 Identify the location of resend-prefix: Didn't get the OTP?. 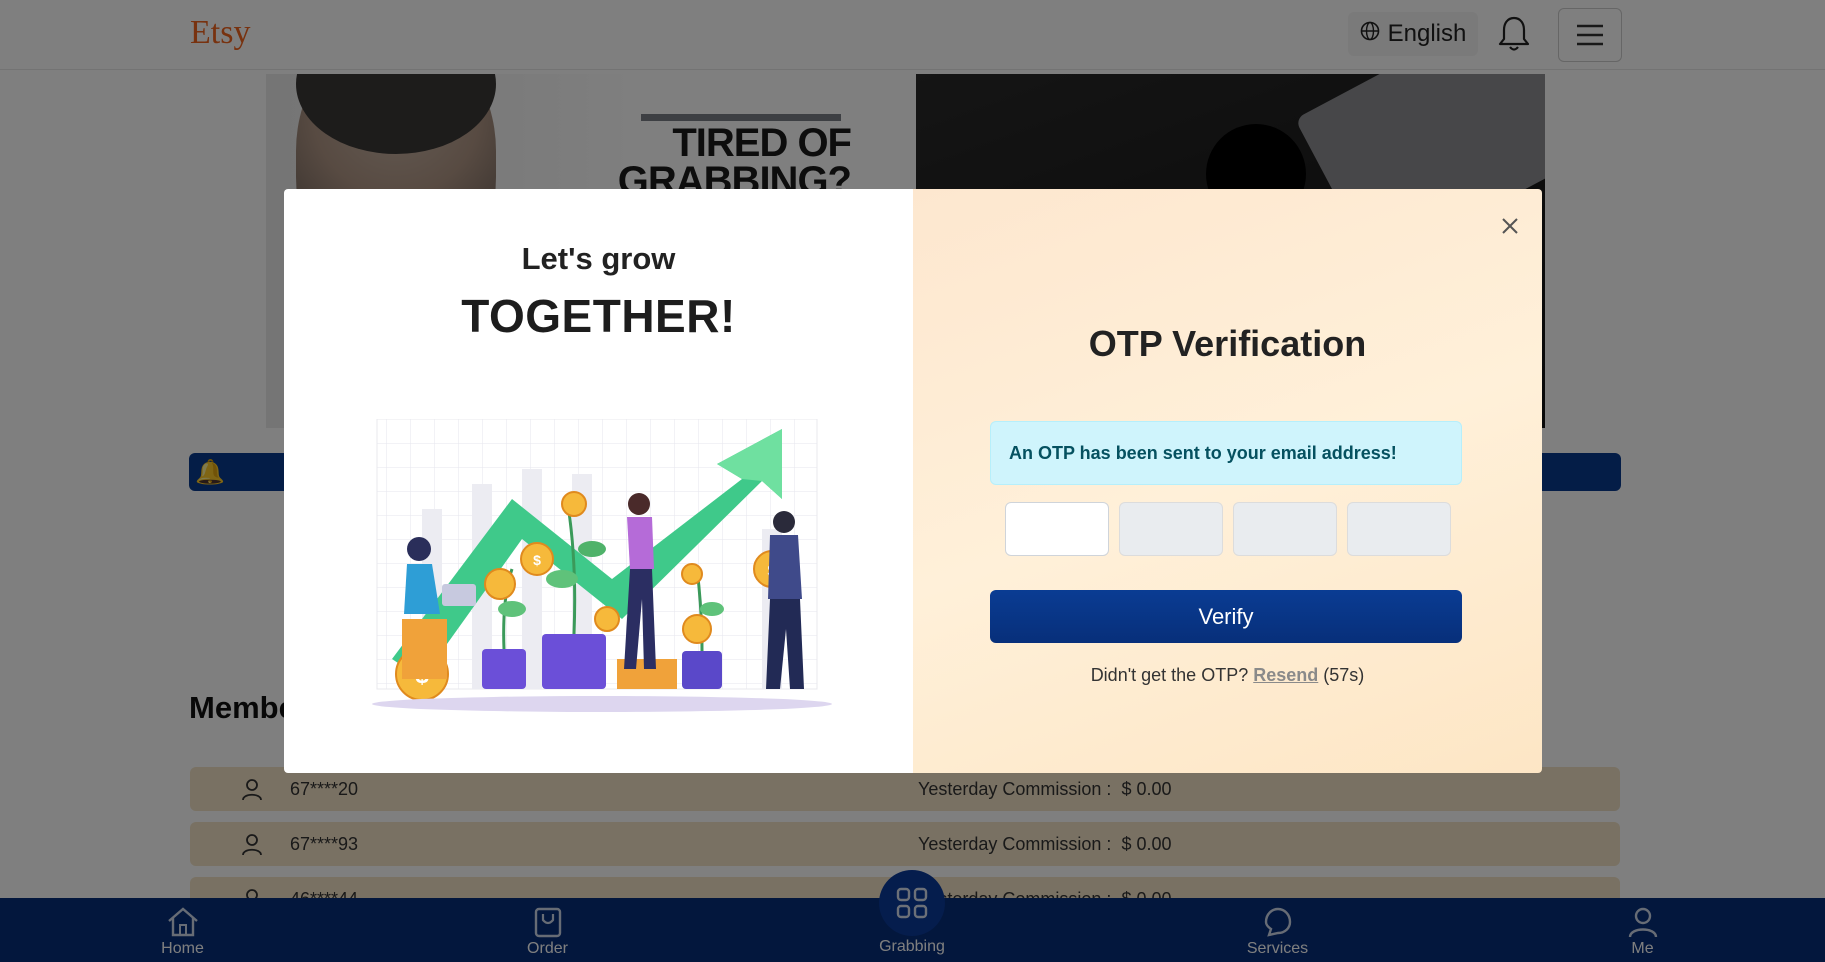
(1169, 675).